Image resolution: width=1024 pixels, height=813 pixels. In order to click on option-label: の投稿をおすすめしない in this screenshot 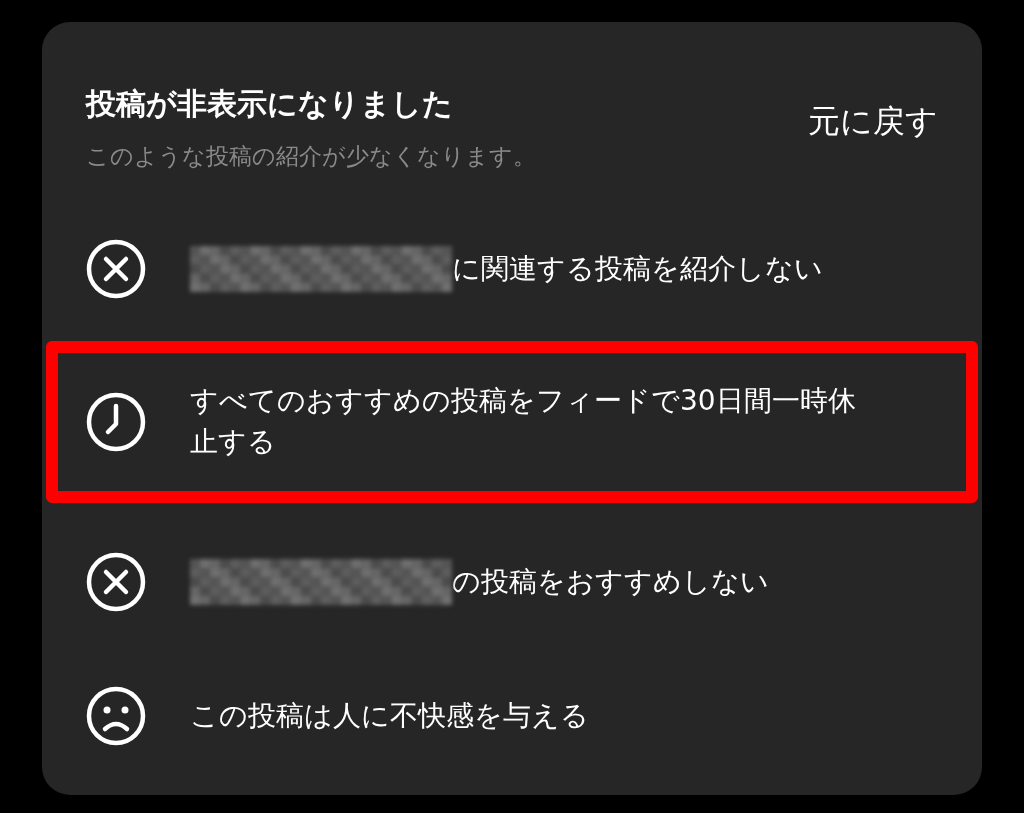, I will do `click(610, 581)`.